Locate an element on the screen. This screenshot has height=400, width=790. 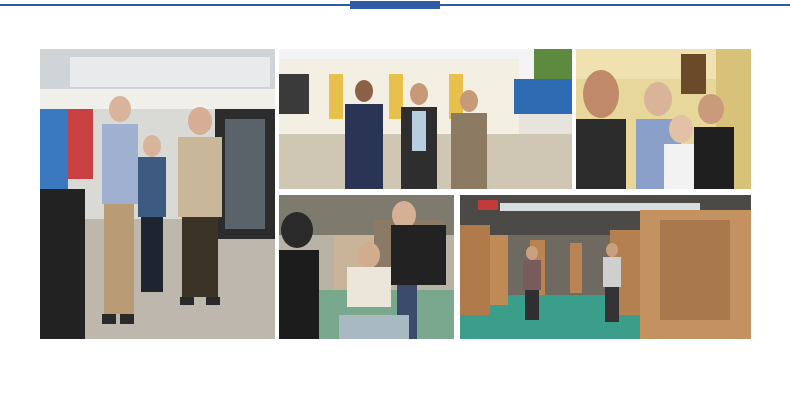
product-inspection-photo is located at coordinates (366, 267).